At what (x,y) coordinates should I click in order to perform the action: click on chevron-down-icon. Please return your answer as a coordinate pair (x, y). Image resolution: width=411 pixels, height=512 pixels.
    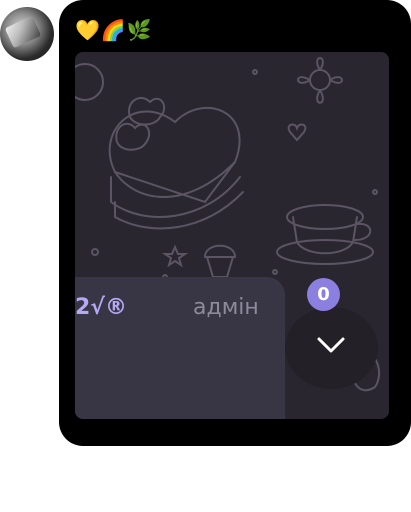
    Looking at the image, I should click on (331, 345).